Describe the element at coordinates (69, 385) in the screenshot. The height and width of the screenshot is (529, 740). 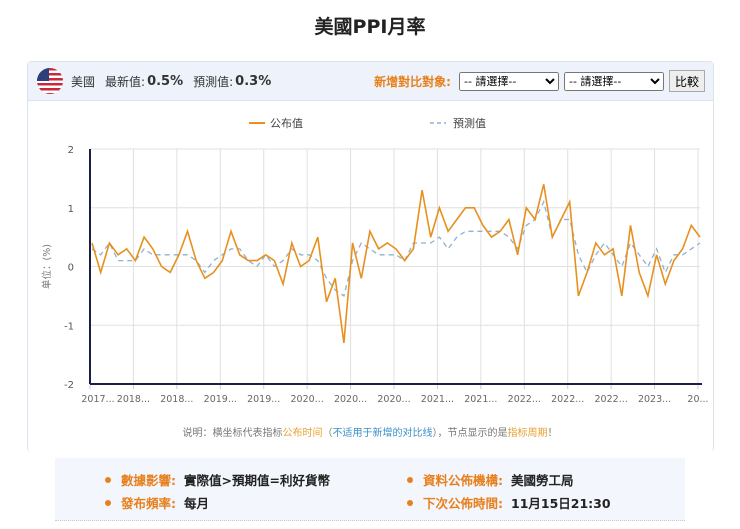
I see `y-tick-label: -2` at that location.